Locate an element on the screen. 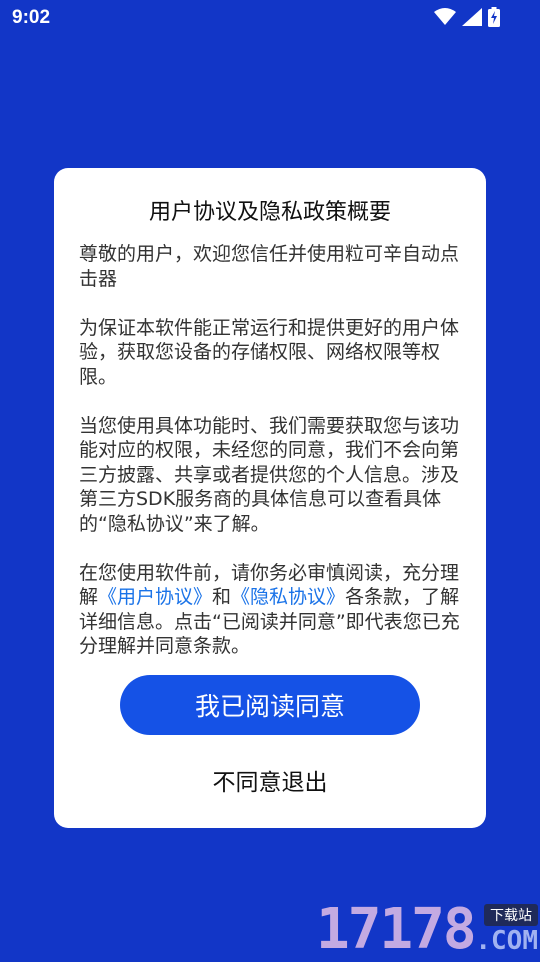  watermark-tag: 下载站 is located at coordinates (511, 915).